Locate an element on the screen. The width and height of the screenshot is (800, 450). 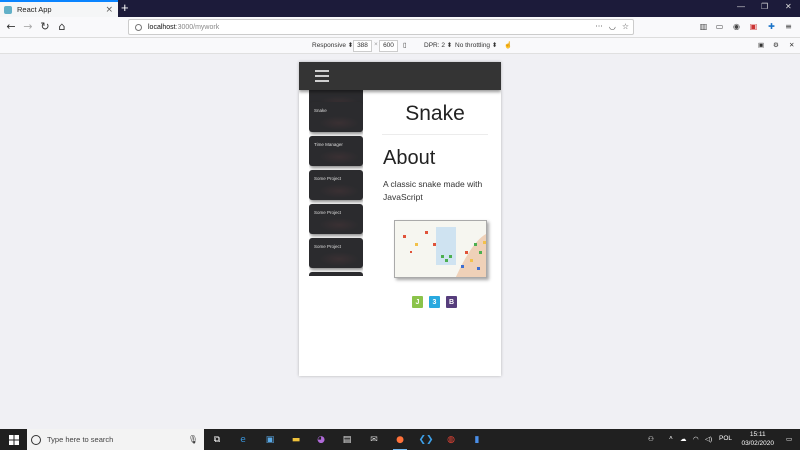
close-rdm-icon: ✕ is located at coordinates (791, 45).